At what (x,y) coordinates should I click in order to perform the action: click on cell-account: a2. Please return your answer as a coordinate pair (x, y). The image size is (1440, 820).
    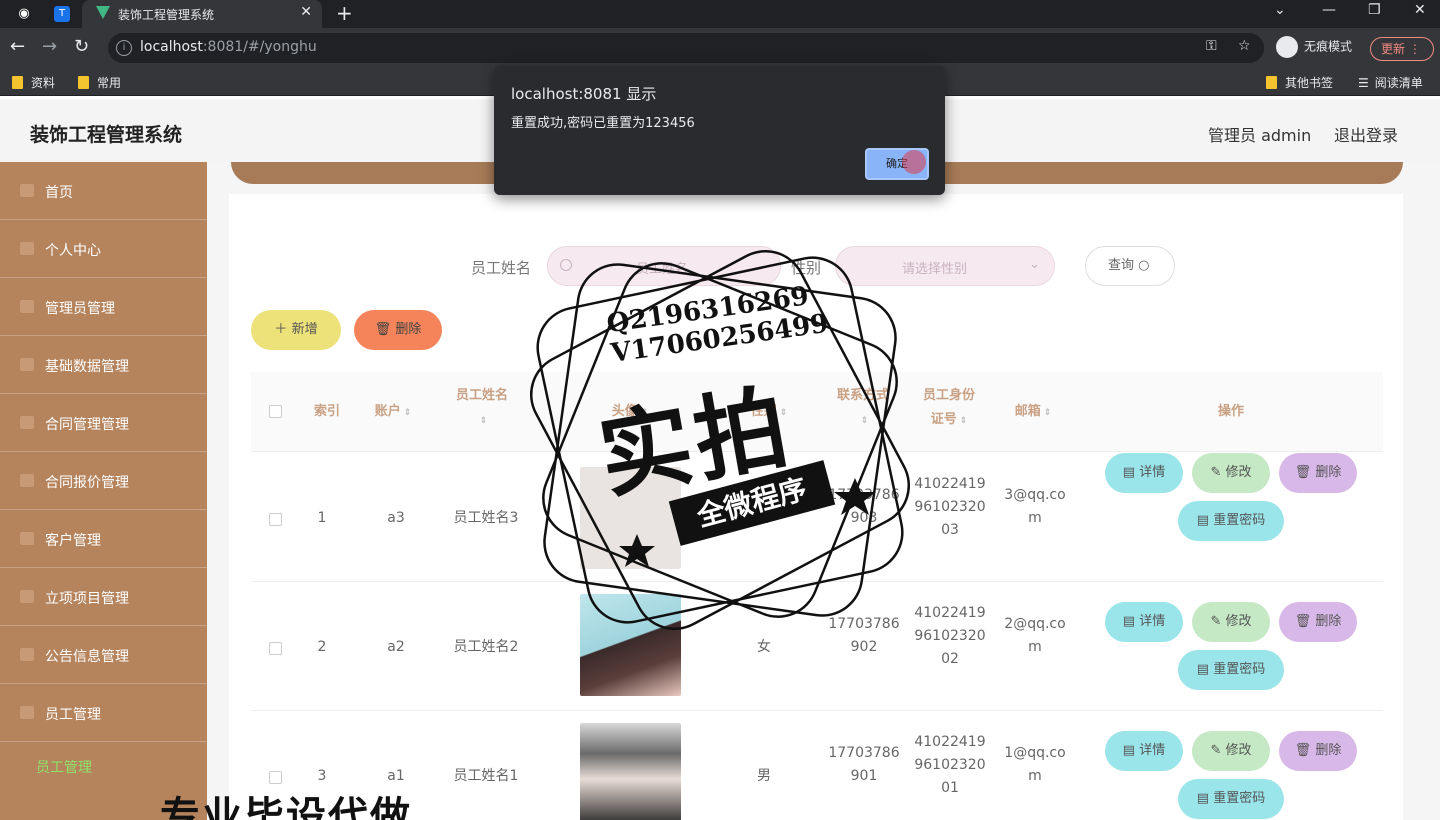
    Looking at the image, I should click on (396, 647).